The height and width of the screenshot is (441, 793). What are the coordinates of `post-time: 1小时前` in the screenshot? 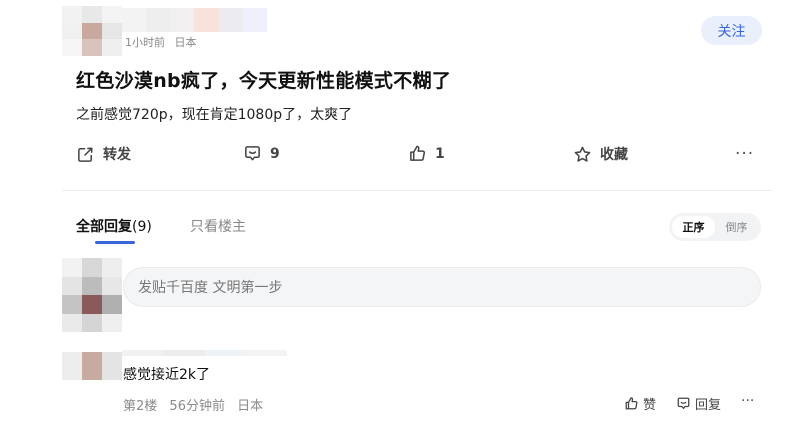 It's located at (145, 42).